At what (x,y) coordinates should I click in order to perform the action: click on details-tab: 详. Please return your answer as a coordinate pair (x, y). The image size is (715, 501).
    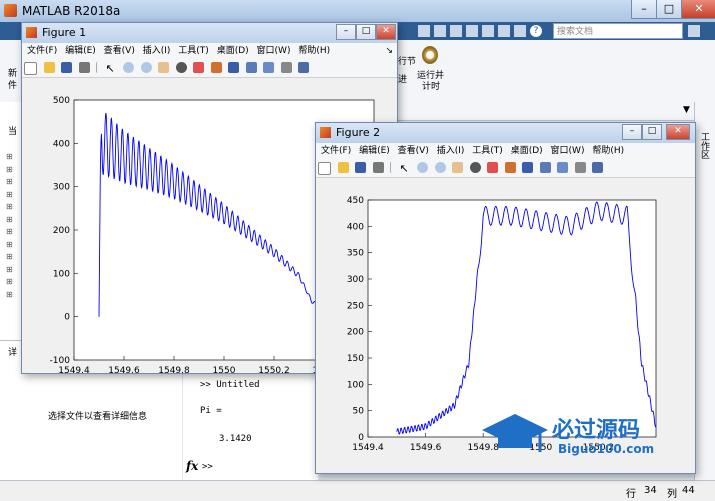
    Looking at the image, I should click on (12, 351).